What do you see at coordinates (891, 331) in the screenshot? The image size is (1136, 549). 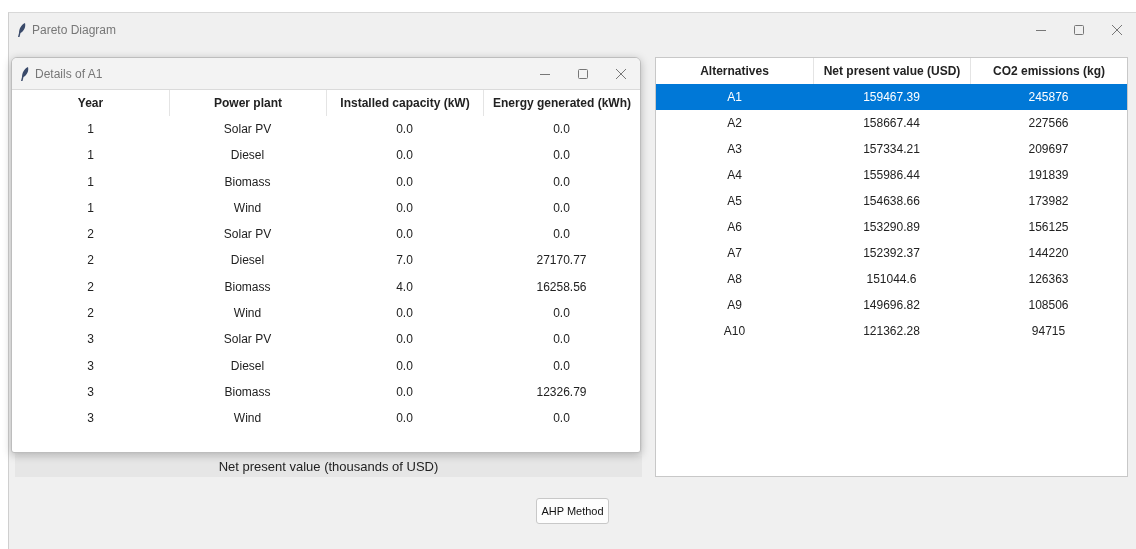 I see `table-row: A10 121362.28 94715` at bounding box center [891, 331].